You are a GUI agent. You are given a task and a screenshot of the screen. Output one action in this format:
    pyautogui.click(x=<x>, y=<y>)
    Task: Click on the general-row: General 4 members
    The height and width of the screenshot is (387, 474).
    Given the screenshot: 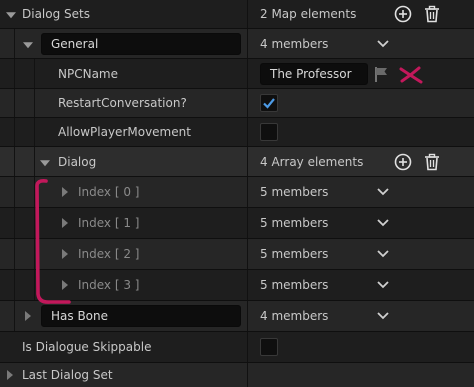 What is the action you would take?
    pyautogui.click(x=237, y=44)
    